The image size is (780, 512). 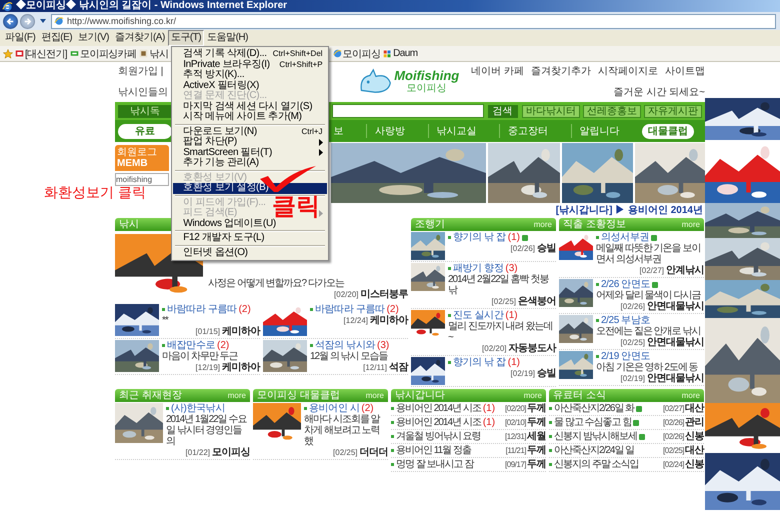 I want to click on shortcut-label: Ctrl+Shift+Del, so click(x=297, y=54).